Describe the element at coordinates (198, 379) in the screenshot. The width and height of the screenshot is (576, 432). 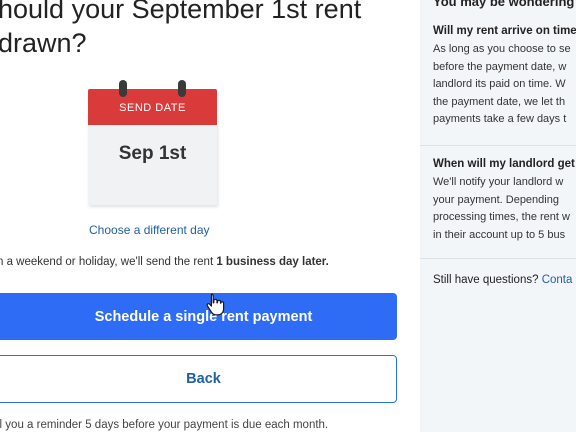
I see `back-button: Back` at that location.